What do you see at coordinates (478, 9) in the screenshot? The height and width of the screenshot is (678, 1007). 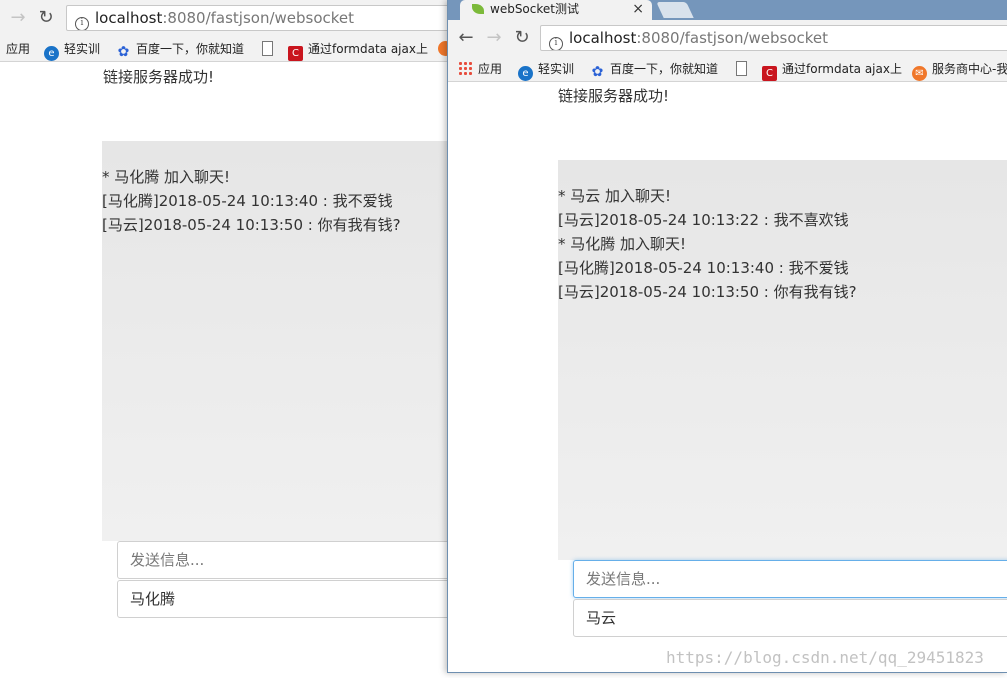 I see `spring-leaf-icon` at bounding box center [478, 9].